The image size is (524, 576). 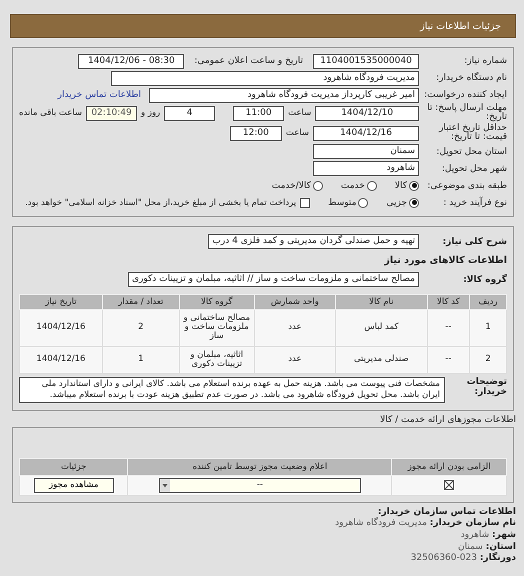 I want to click on need-number-field: 1104001535000040, so click(x=366, y=61).